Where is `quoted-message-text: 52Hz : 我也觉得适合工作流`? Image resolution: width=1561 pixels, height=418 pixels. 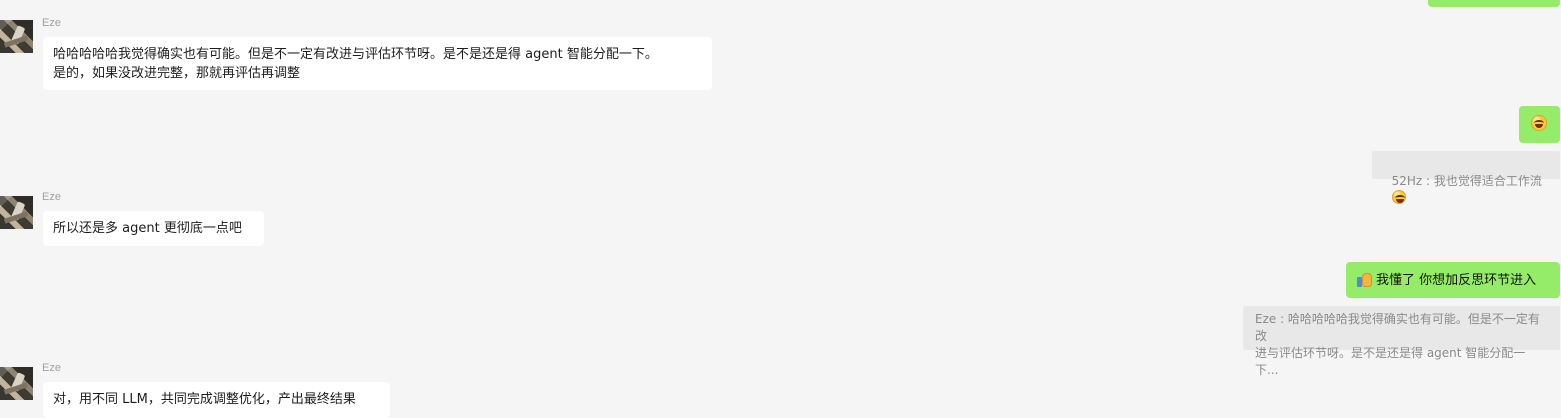
quoted-message-text: 52Hz : 我也觉得适合工作流 is located at coordinates (1466, 181).